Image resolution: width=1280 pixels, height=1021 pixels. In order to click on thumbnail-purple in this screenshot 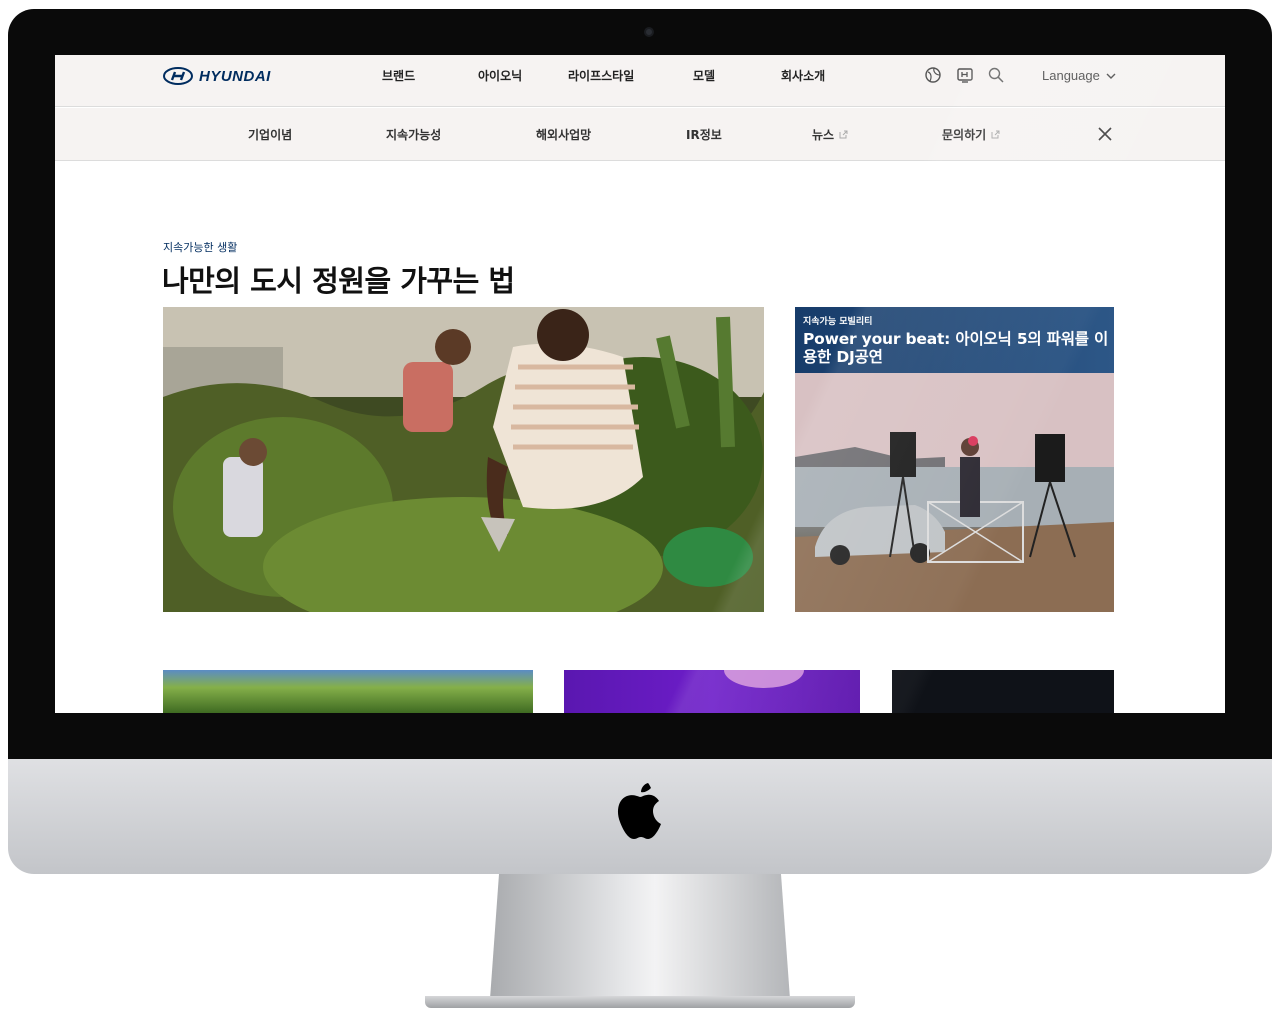, I will do `click(712, 691)`.